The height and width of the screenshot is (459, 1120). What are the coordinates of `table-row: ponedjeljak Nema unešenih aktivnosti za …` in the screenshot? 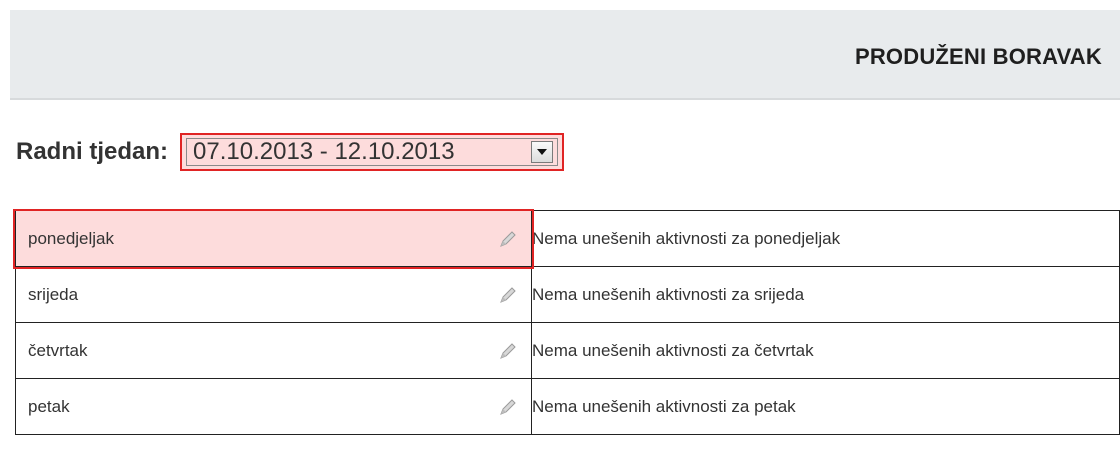 It's located at (566, 239).